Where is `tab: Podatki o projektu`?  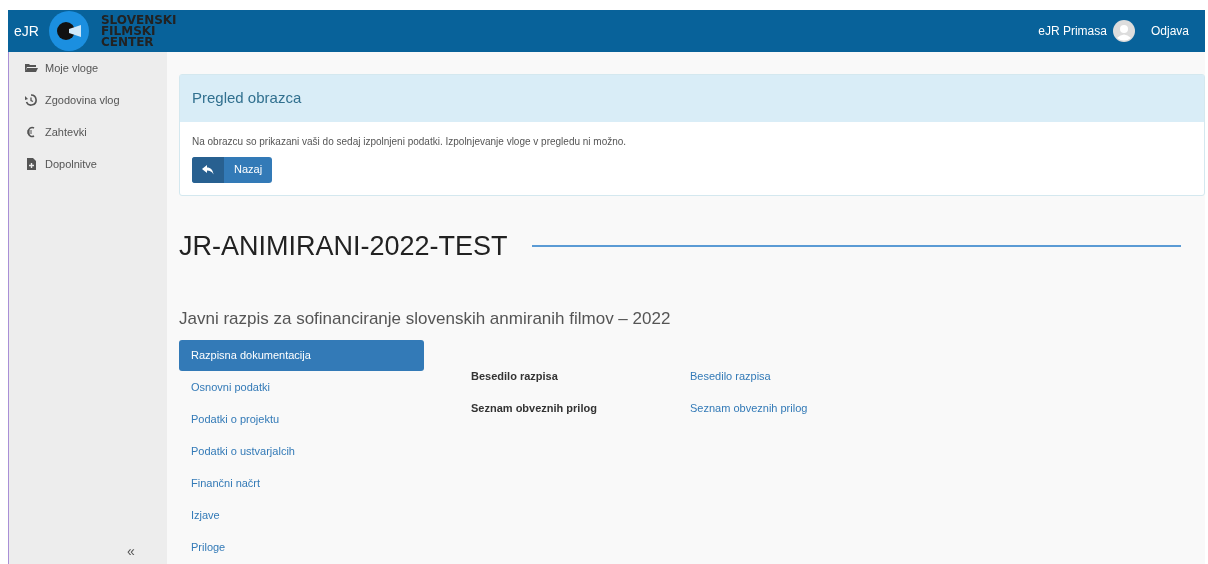
tab: Podatki o projektu is located at coordinates (301, 419).